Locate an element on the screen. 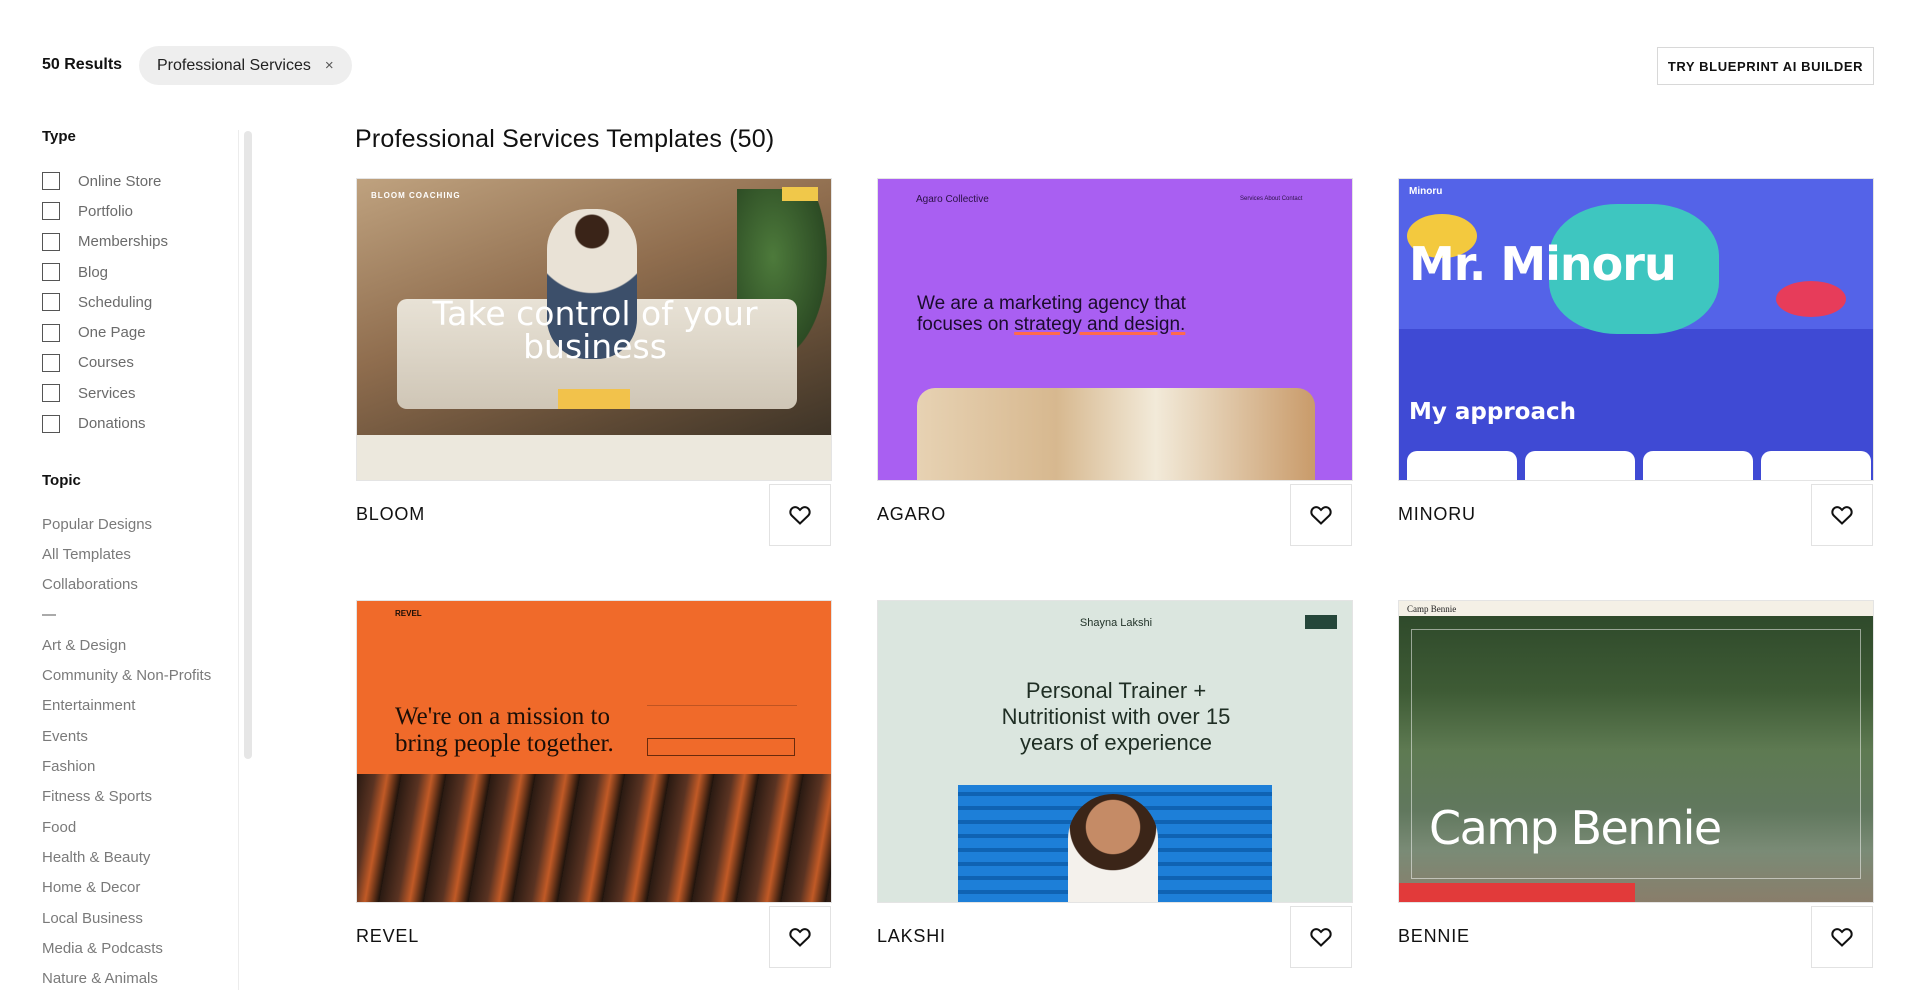 The height and width of the screenshot is (990, 1920). topic-health-beauty: Health & Beauty is located at coordinates (126, 857).